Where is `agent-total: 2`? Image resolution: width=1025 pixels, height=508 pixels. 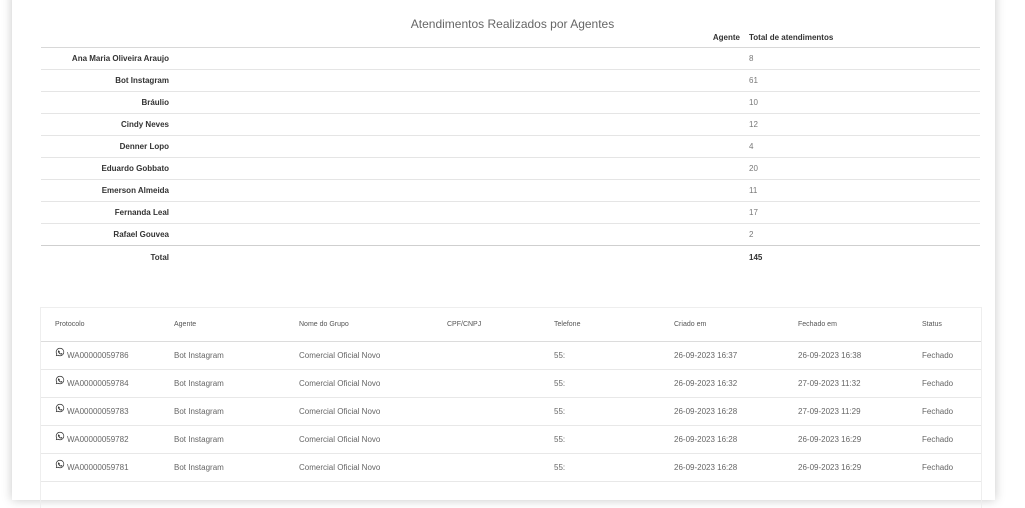
agent-total: 2 is located at coordinates (864, 234).